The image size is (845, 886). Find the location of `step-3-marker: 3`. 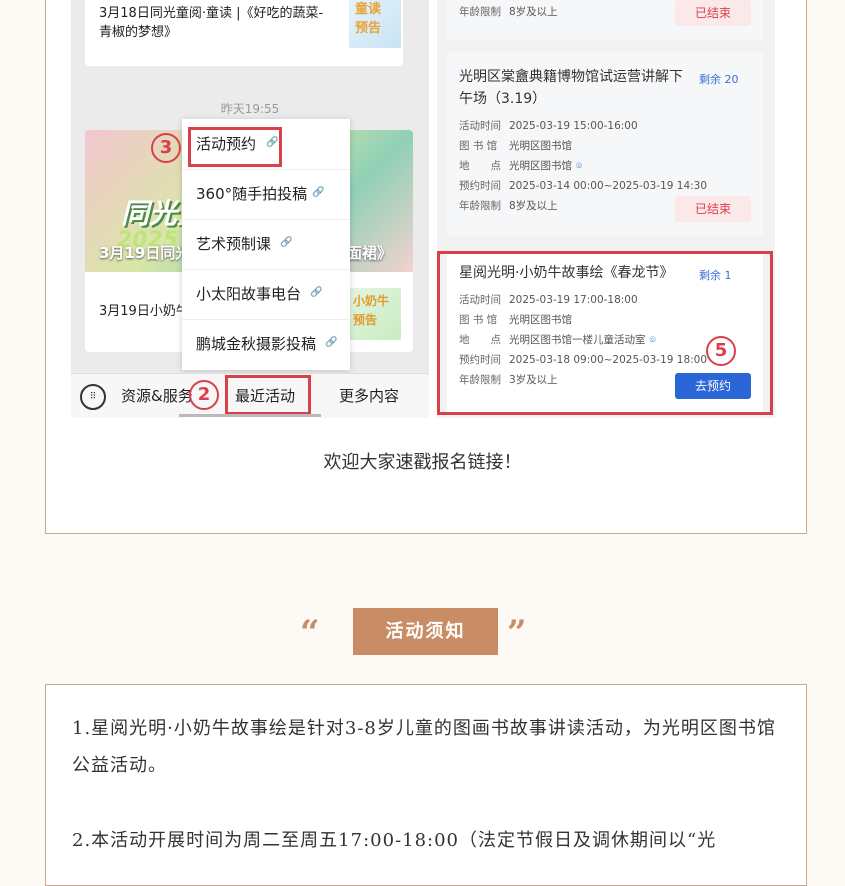

step-3-marker: 3 is located at coordinates (166, 148).